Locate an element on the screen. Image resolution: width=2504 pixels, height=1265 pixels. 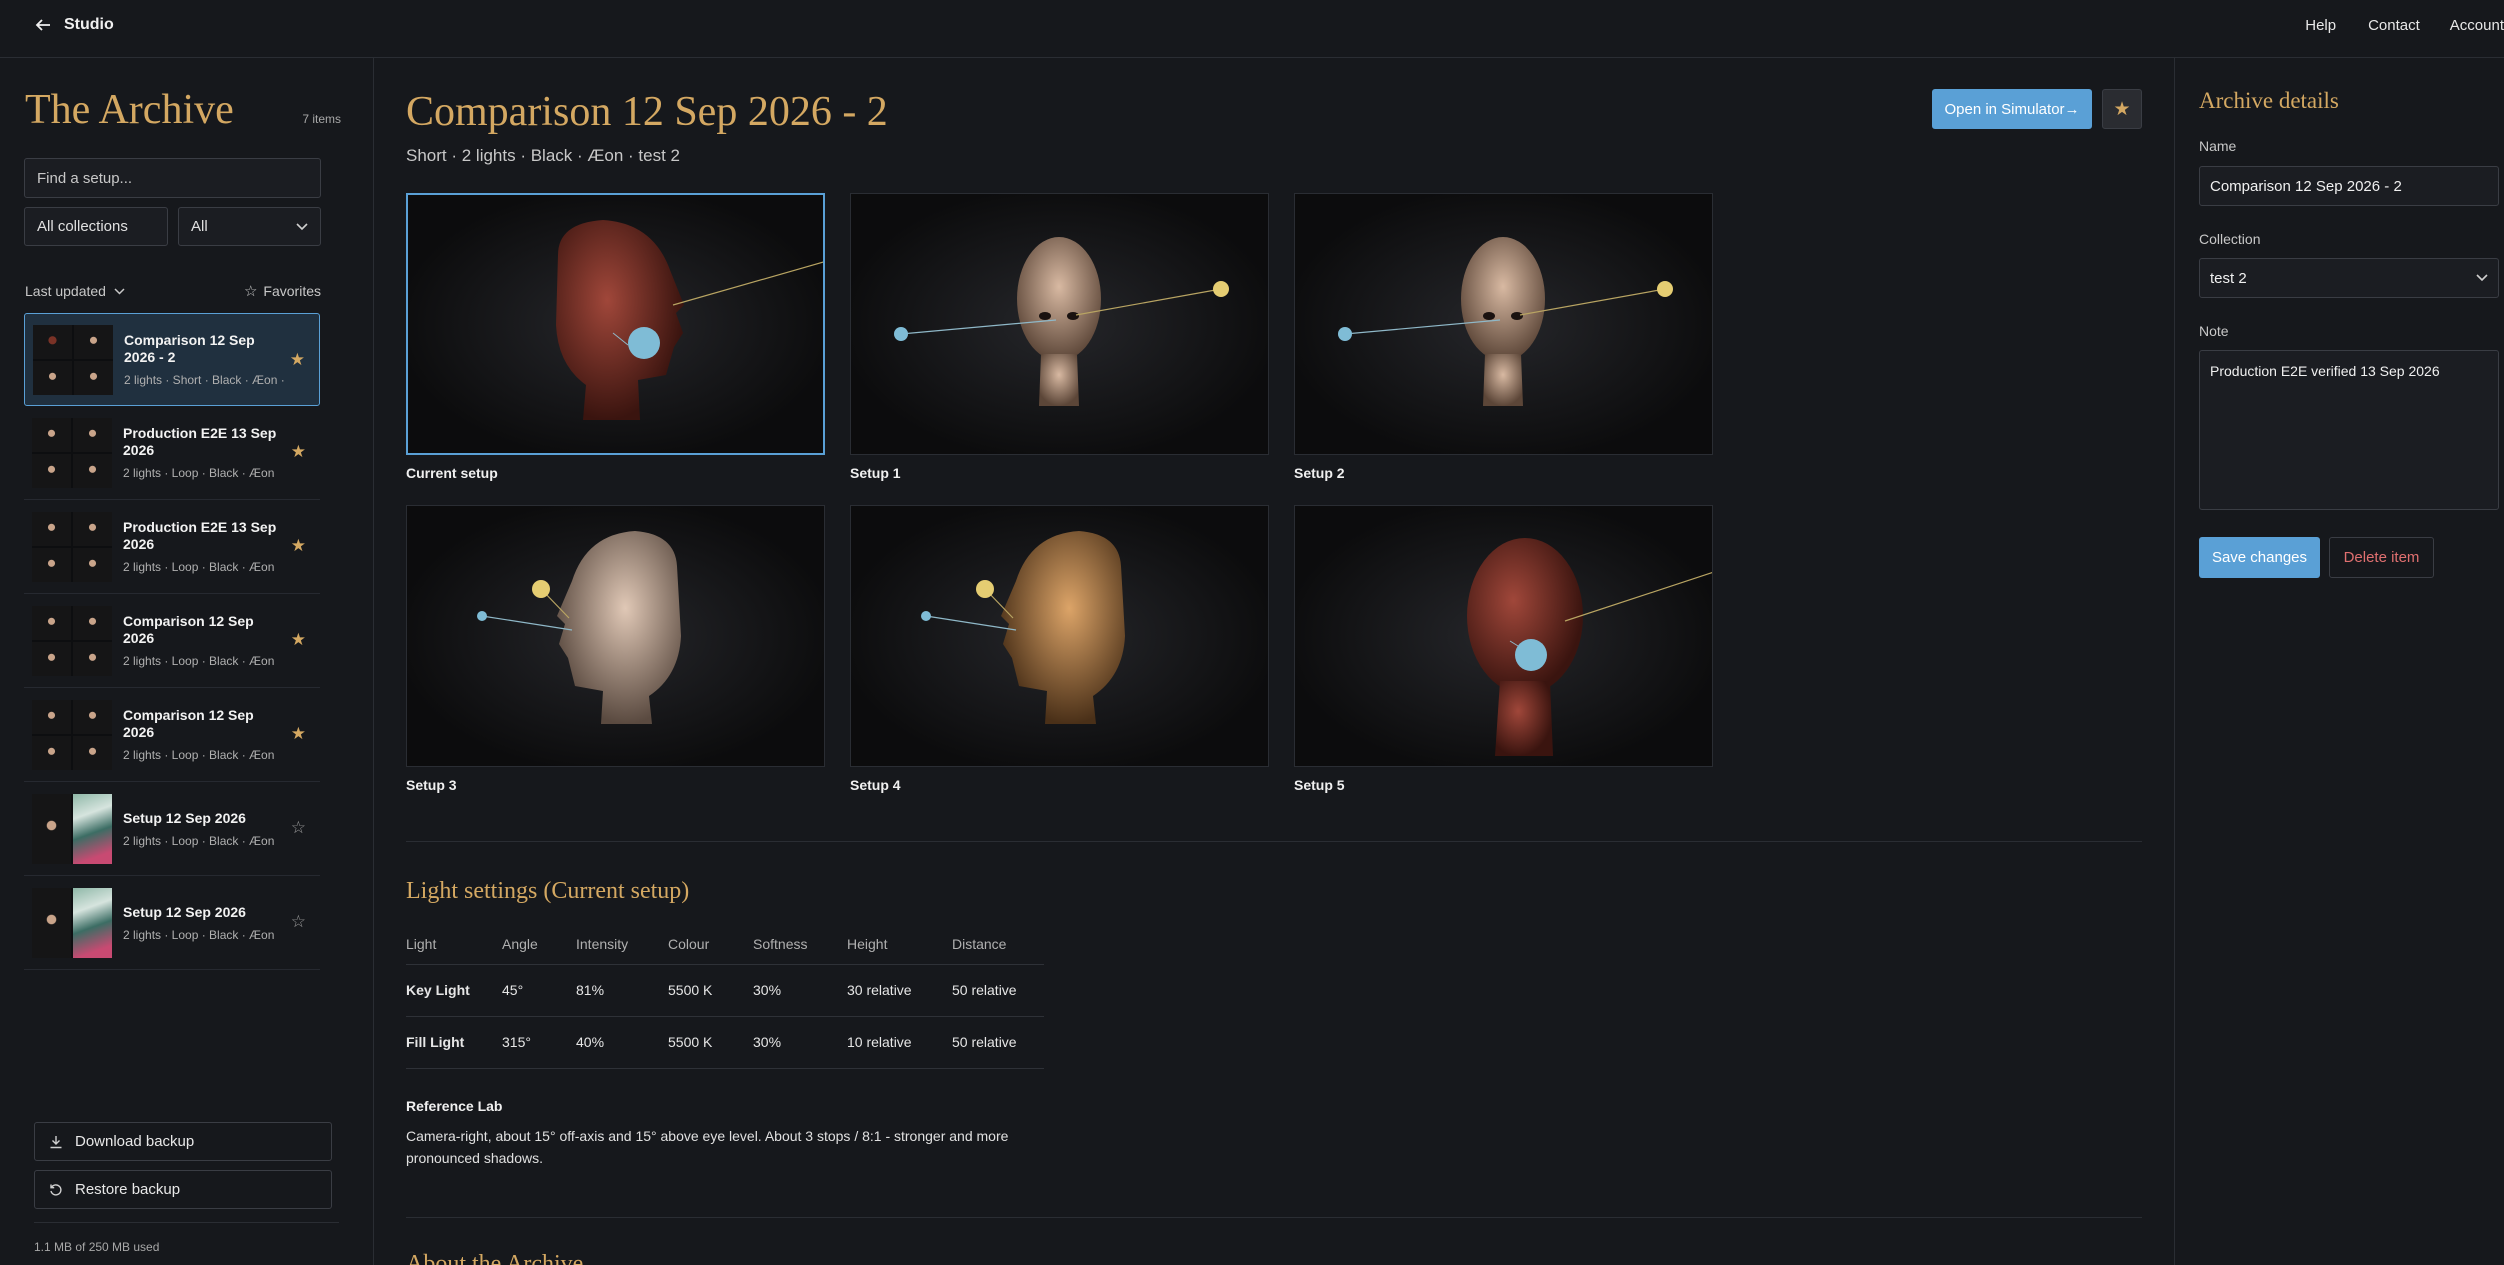
setup-card-current is located at coordinates (615, 324).